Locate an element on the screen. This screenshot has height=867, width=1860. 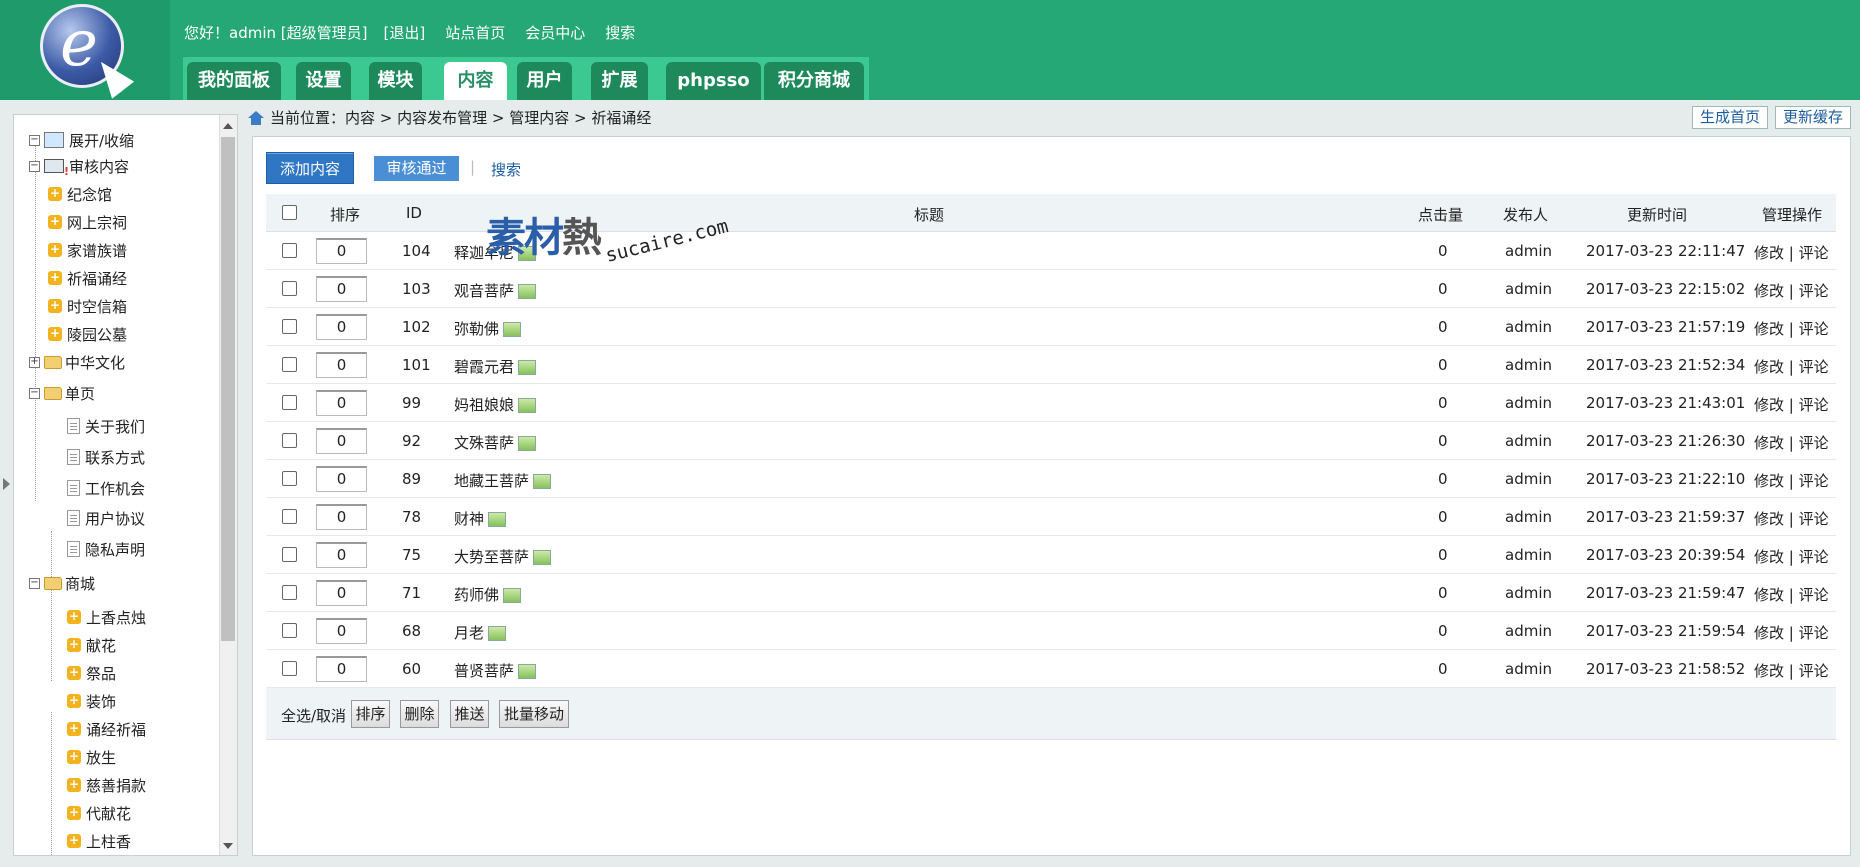
tab-users: 用户 is located at coordinates (544, 81).